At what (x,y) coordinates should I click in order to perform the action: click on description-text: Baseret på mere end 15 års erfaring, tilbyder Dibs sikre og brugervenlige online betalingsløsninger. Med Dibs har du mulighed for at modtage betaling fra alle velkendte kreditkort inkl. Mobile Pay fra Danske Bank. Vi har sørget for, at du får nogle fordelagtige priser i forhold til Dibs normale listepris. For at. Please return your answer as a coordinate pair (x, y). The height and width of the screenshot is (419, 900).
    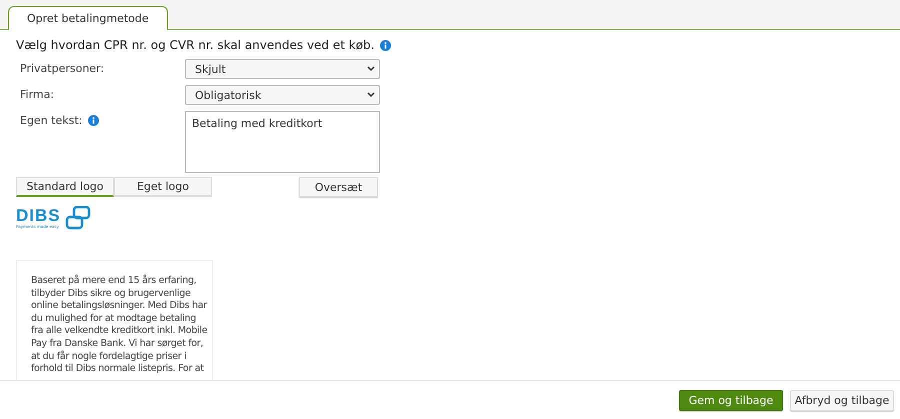
    Looking at the image, I should click on (119, 325).